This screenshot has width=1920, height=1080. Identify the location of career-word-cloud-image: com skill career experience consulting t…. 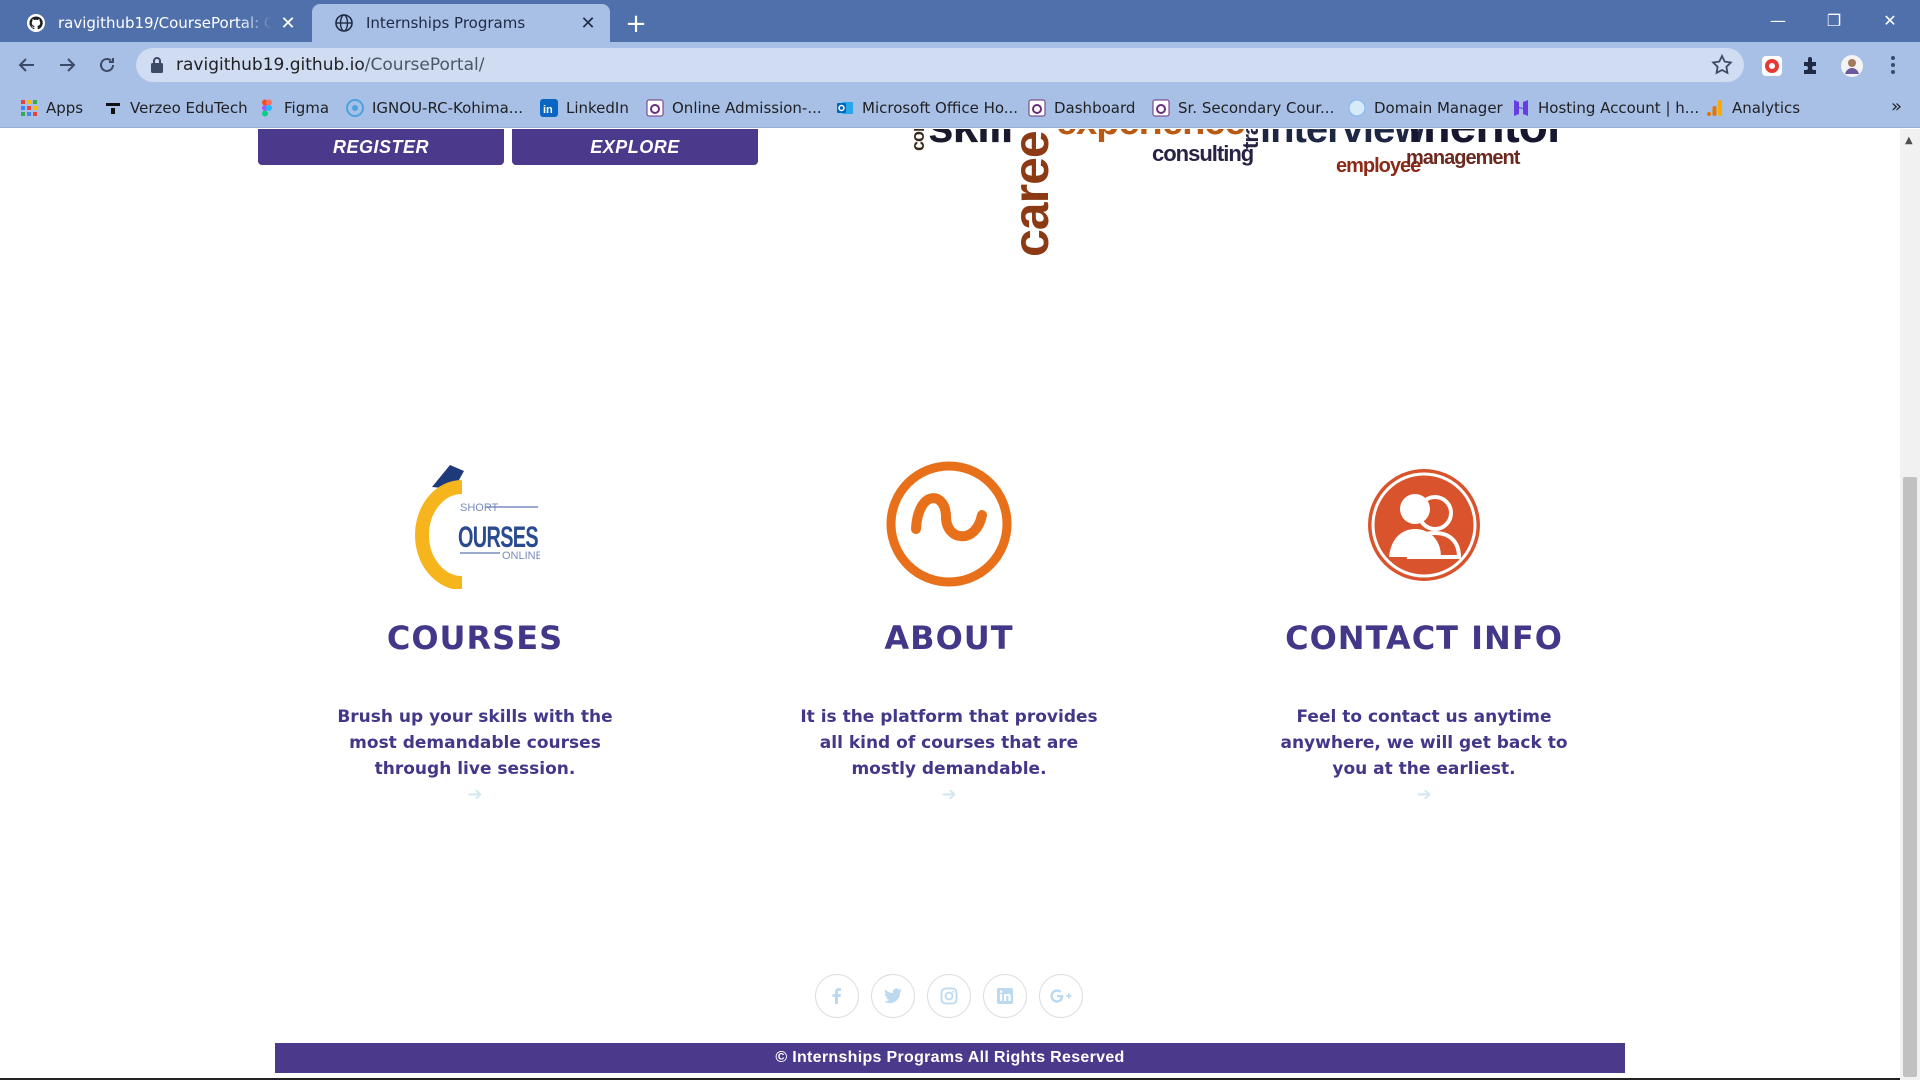
(1230, 199).